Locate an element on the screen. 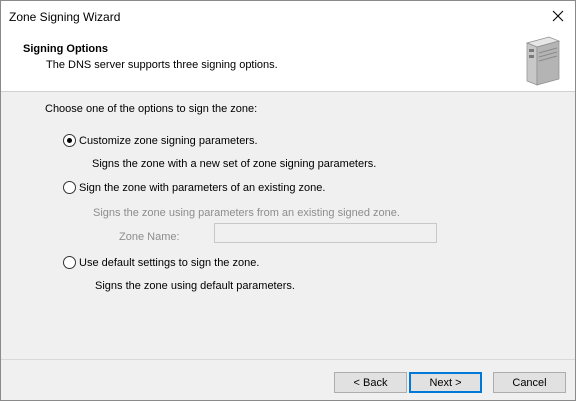 This screenshot has height=401, width=576. option-customize: Customize zone signing parameters. is located at coordinates (160, 140).